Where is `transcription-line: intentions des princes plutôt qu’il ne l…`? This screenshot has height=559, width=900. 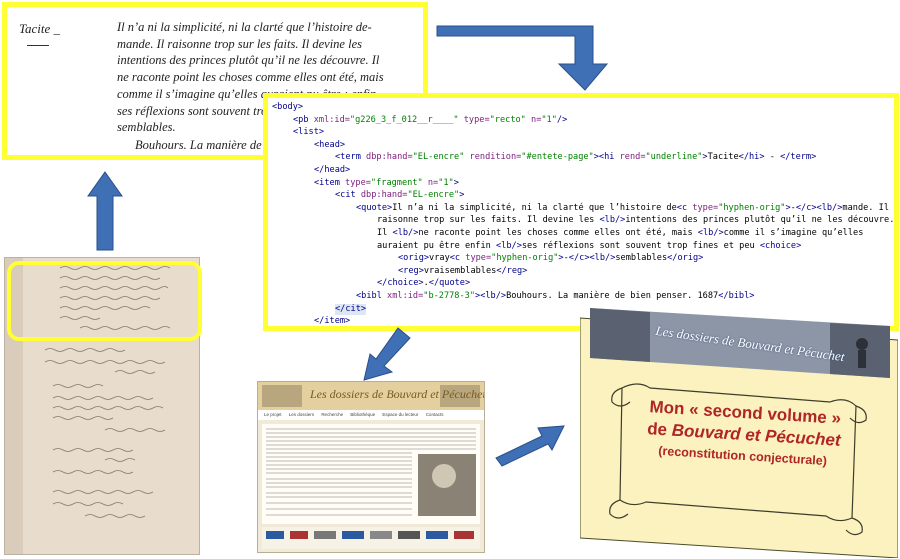 transcription-line: intentions des princes plutôt qu’il ne l… is located at coordinates (248, 60).